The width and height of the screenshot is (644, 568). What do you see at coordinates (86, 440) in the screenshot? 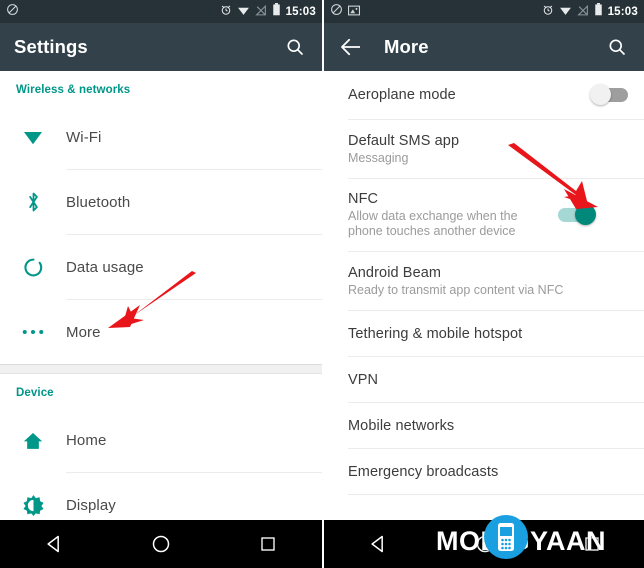
I see `list-item-label: Home` at bounding box center [86, 440].